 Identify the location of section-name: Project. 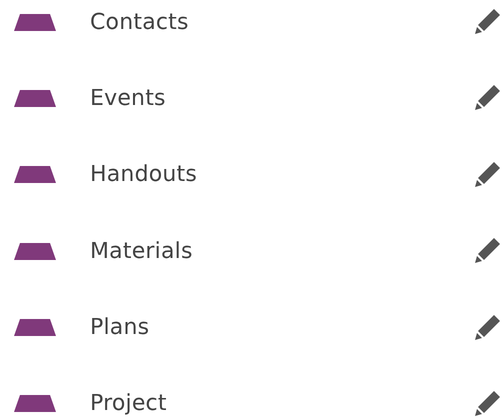
(281, 403).